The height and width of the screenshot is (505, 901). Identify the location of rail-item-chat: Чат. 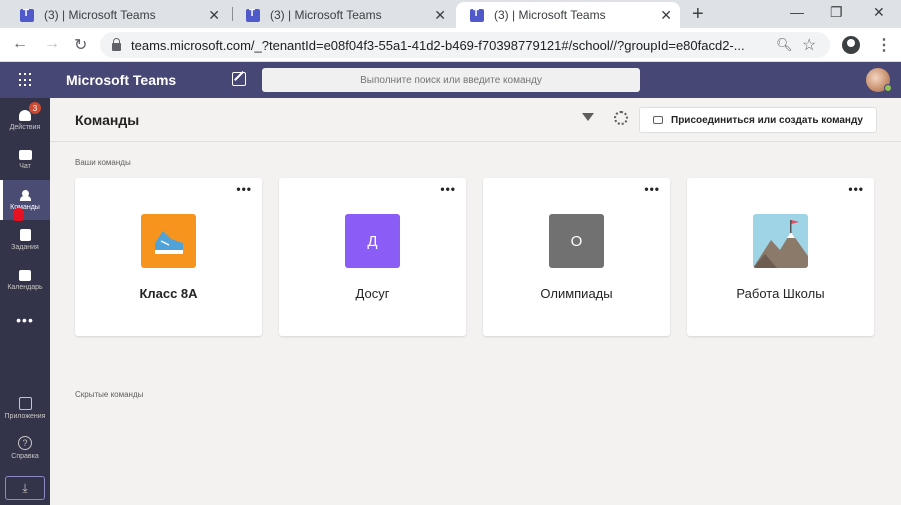
(25, 160).